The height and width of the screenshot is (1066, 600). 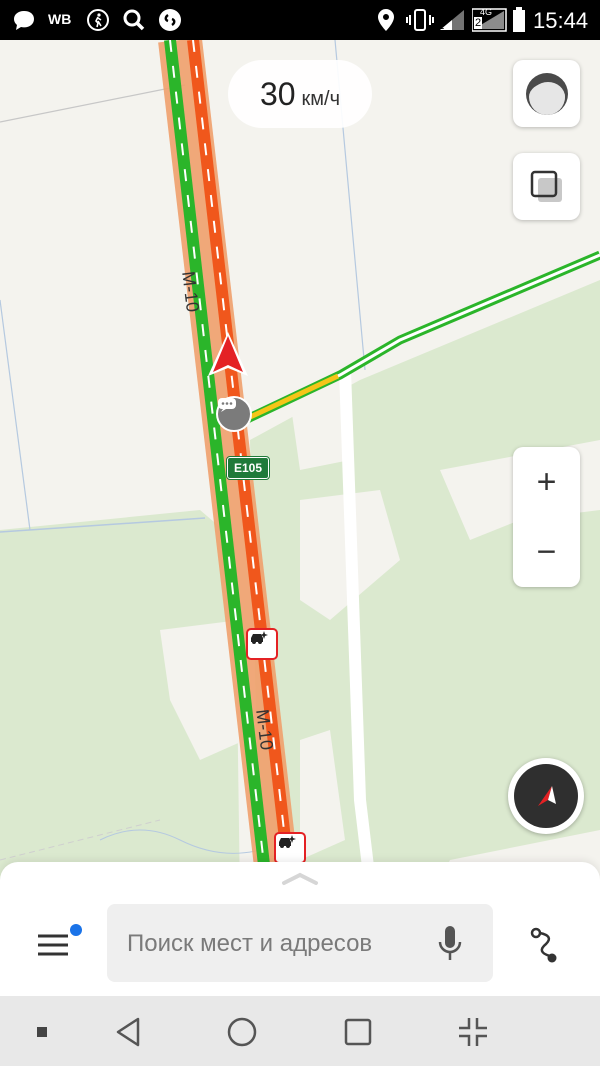 I want to click on home-icon, so click(x=242, y=1032).